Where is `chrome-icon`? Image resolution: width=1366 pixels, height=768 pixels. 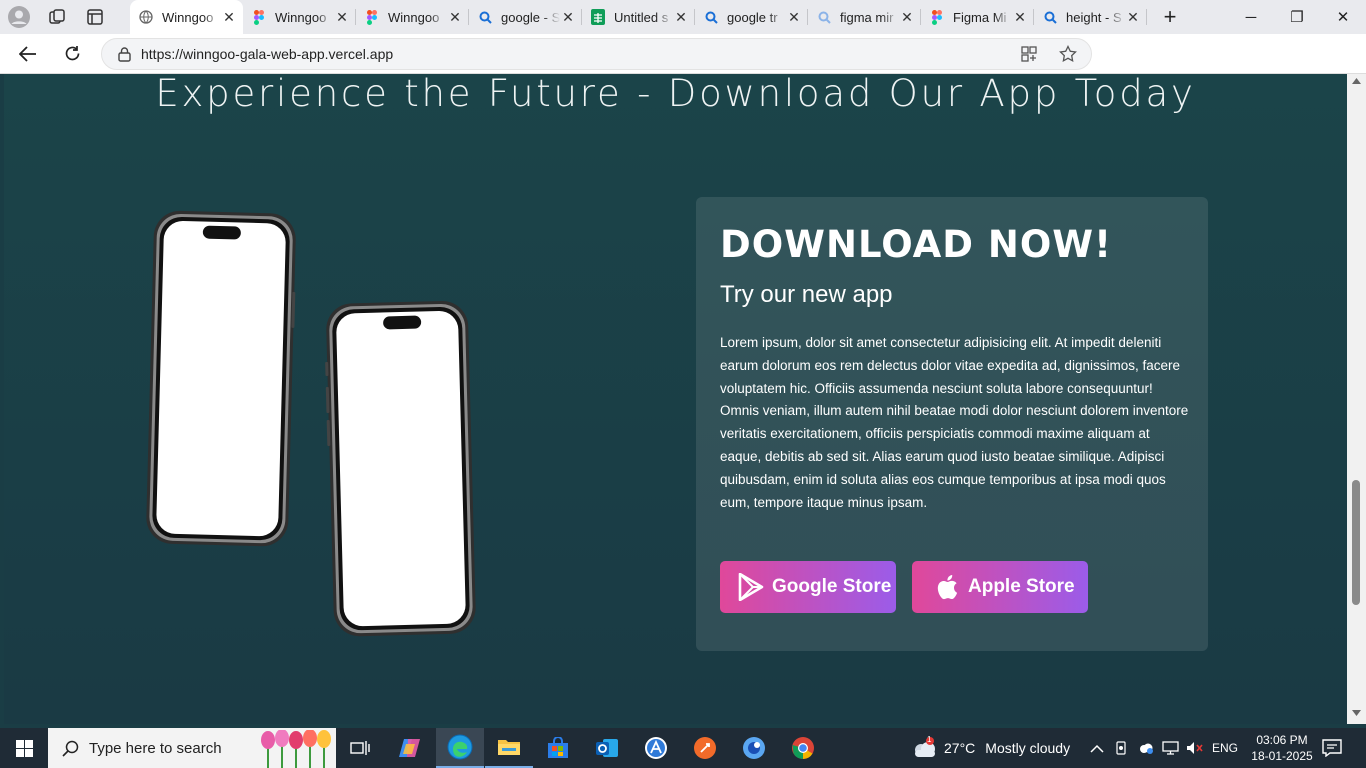
chrome-icon is located at coordinates (803, 748).